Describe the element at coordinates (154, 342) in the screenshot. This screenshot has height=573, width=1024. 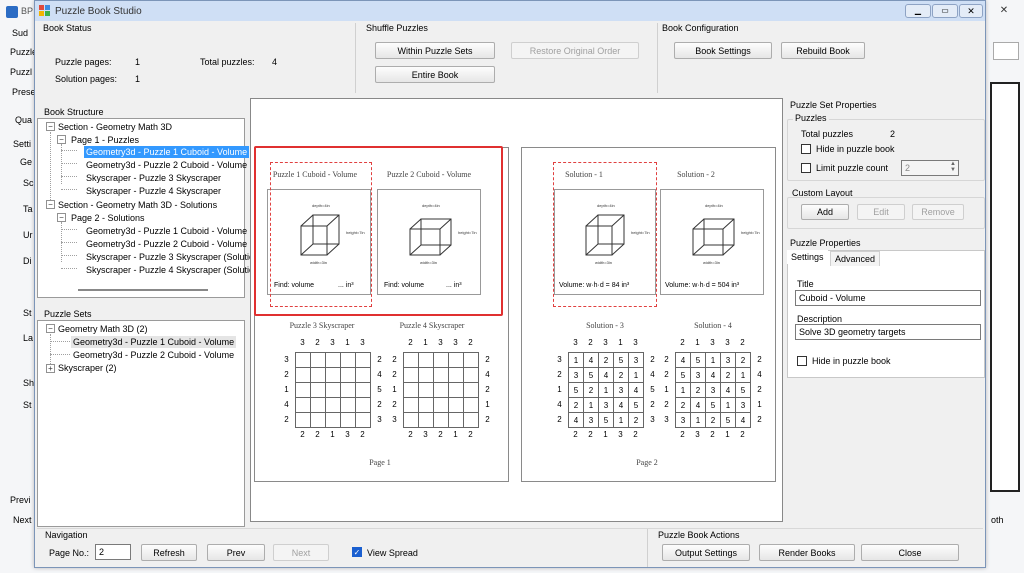
I see `puzzle-set-item-selected: Geometry3d - Puzzle 1 Cuboid - Volume` at that location.